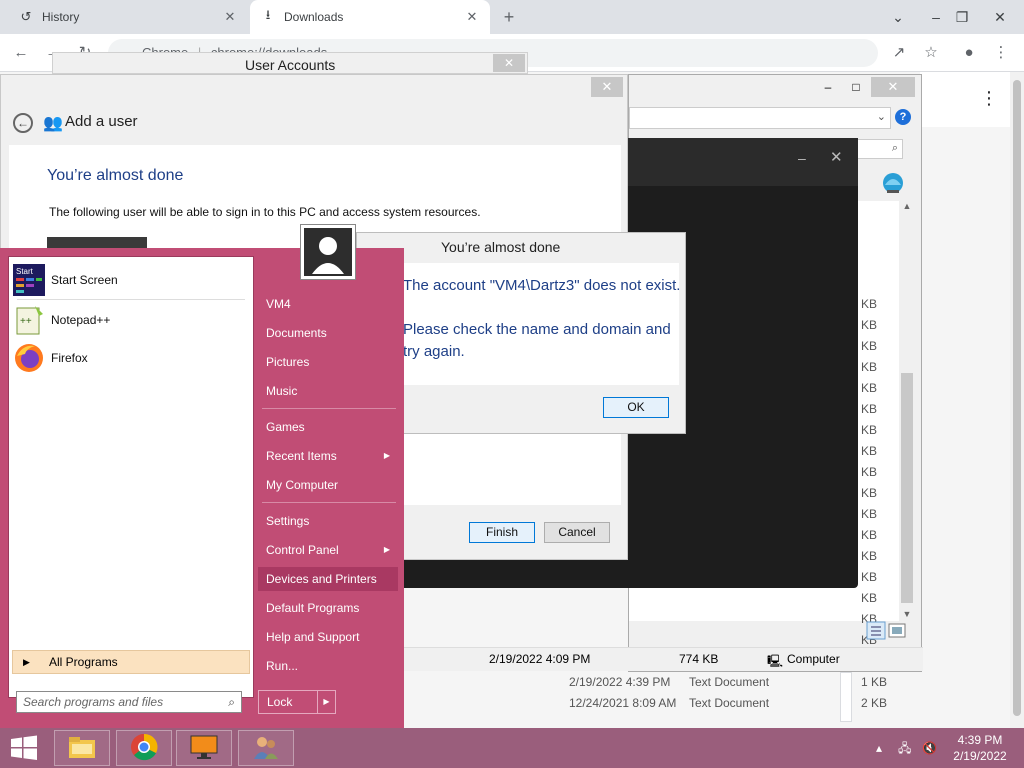  I want to click on tab-label: Downloads, so click(314, 17).